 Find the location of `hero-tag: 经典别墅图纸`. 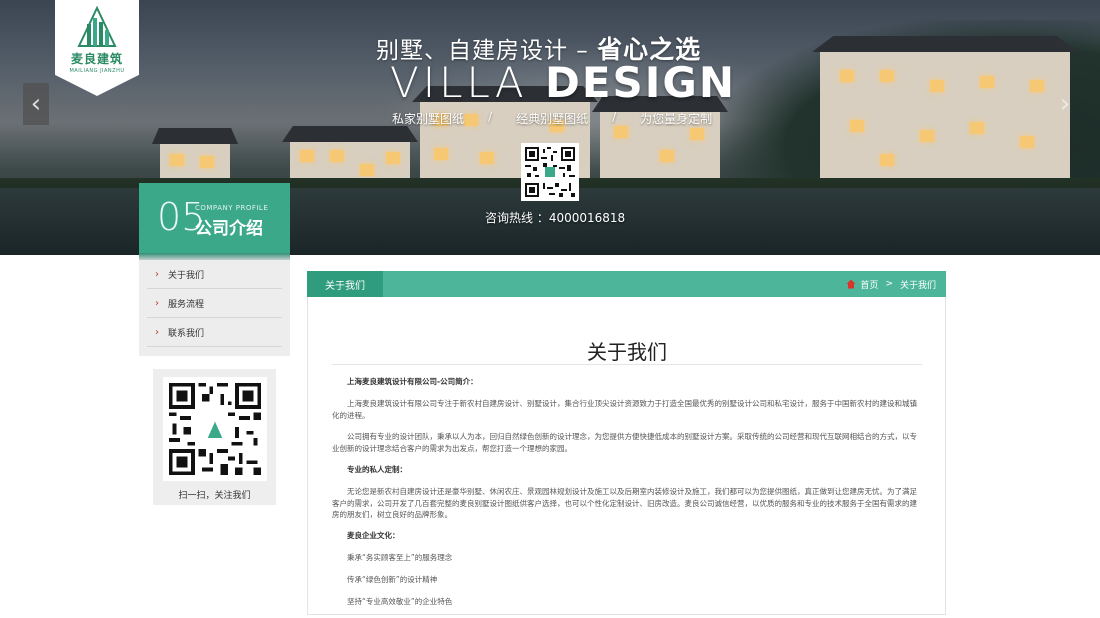

hero-tag: 经典别墅图纸 is located at coordinates (552, 119).